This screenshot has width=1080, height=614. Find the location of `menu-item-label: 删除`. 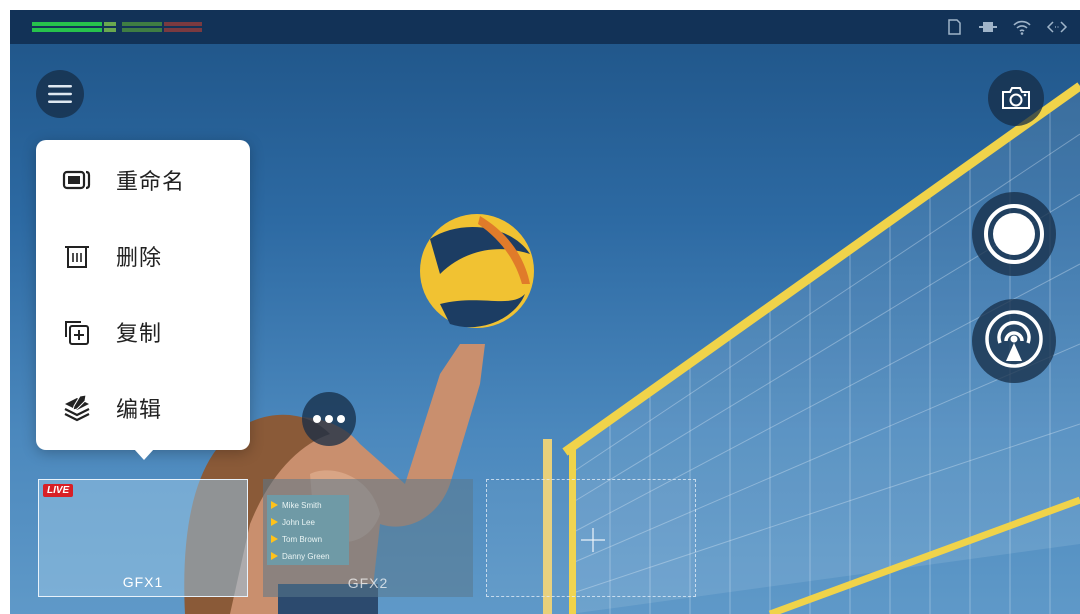

menu-item-label: 删除 is located at coordinates (139, 257).